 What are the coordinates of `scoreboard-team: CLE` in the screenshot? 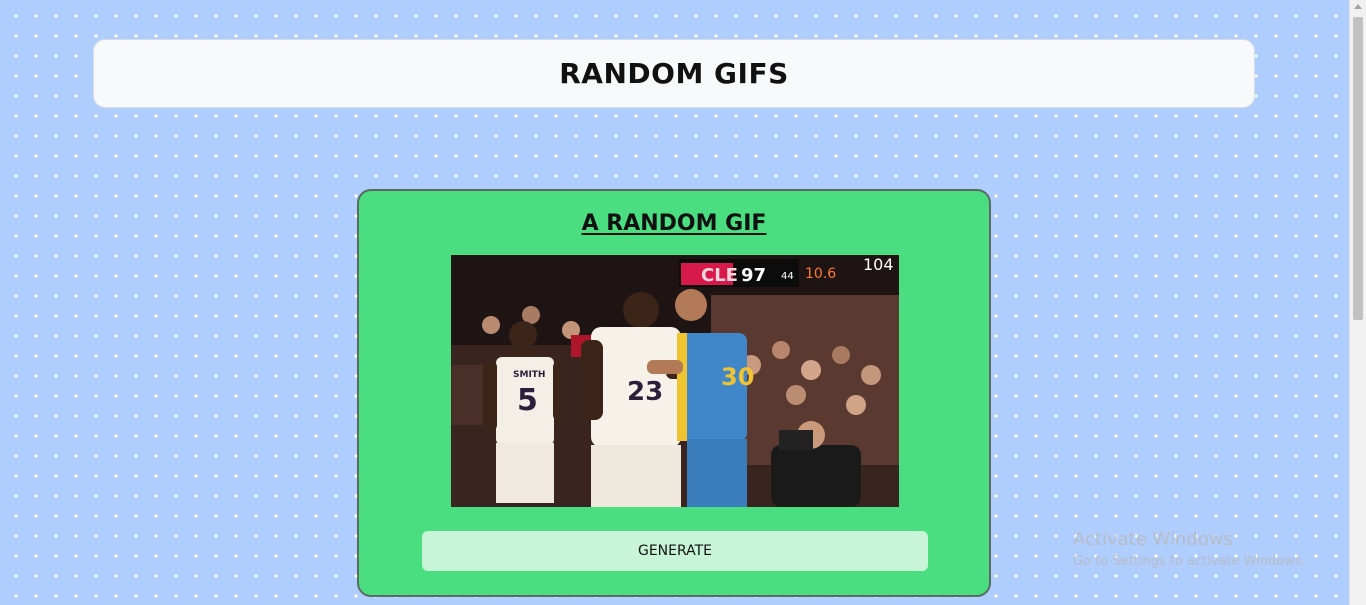 It's located at (719, 275).